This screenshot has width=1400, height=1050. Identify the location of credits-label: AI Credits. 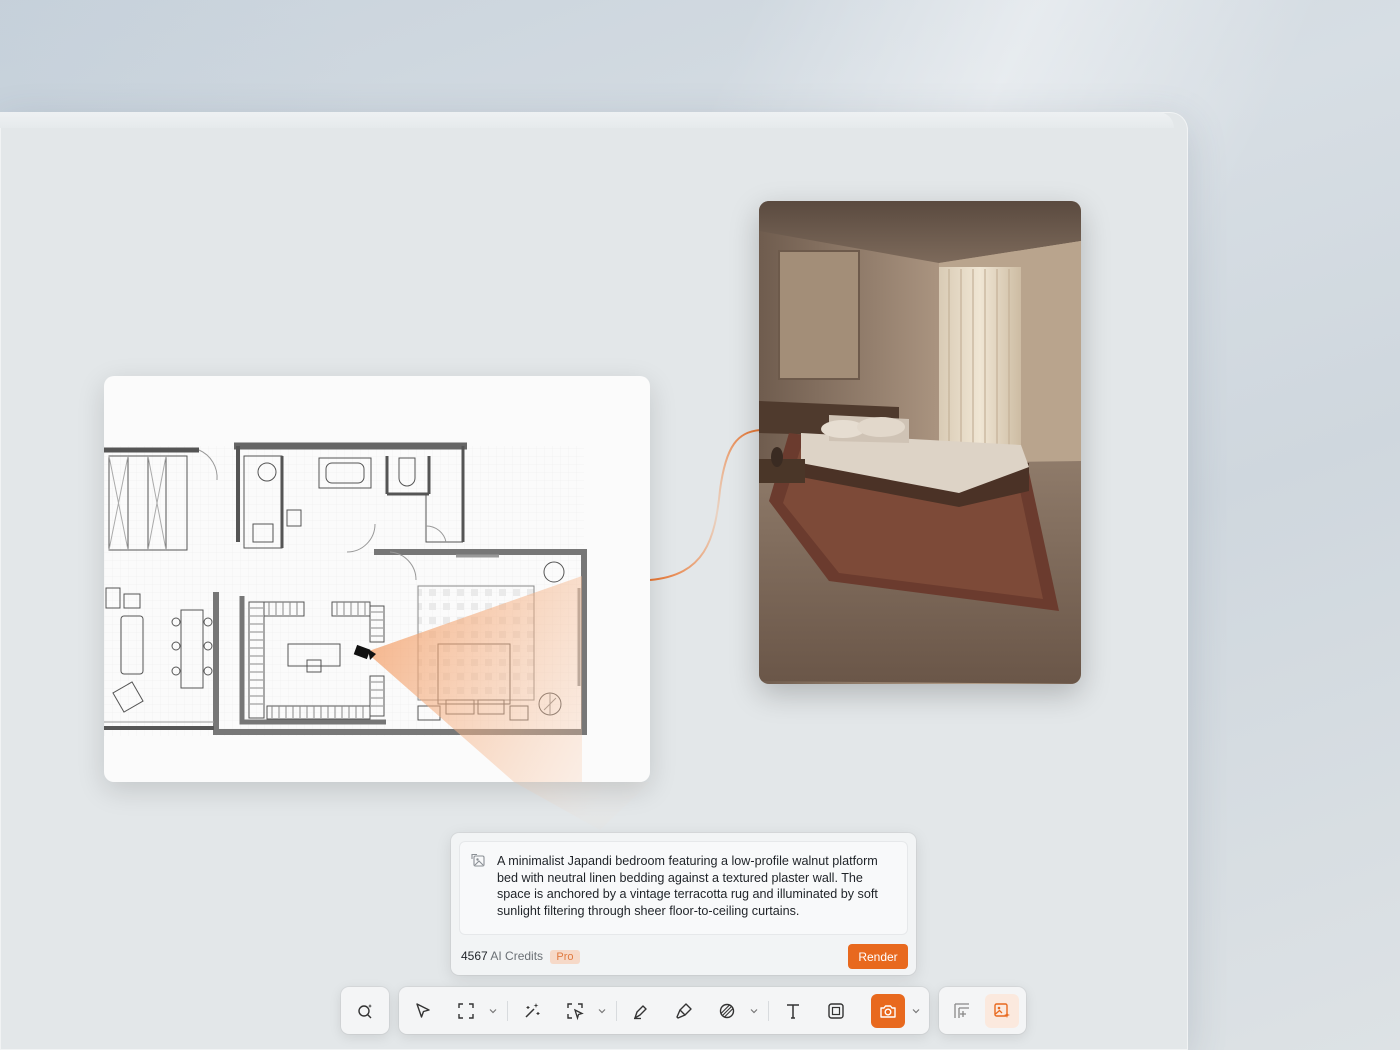
(517, 956).